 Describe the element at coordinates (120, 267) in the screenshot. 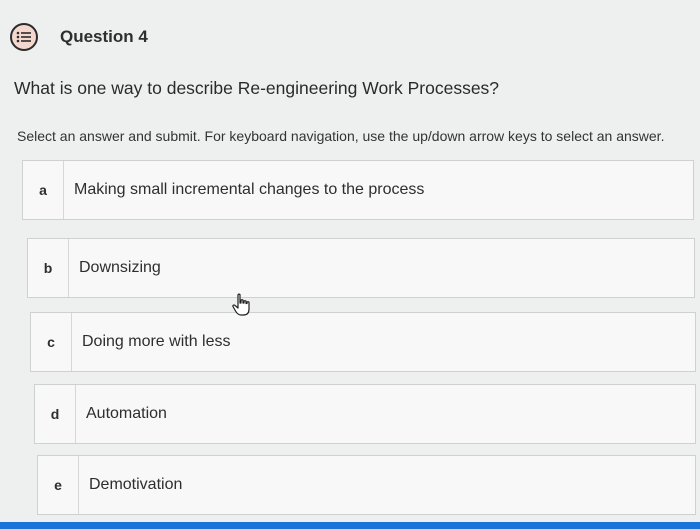

I see `option-text: Downsizing` at that location.